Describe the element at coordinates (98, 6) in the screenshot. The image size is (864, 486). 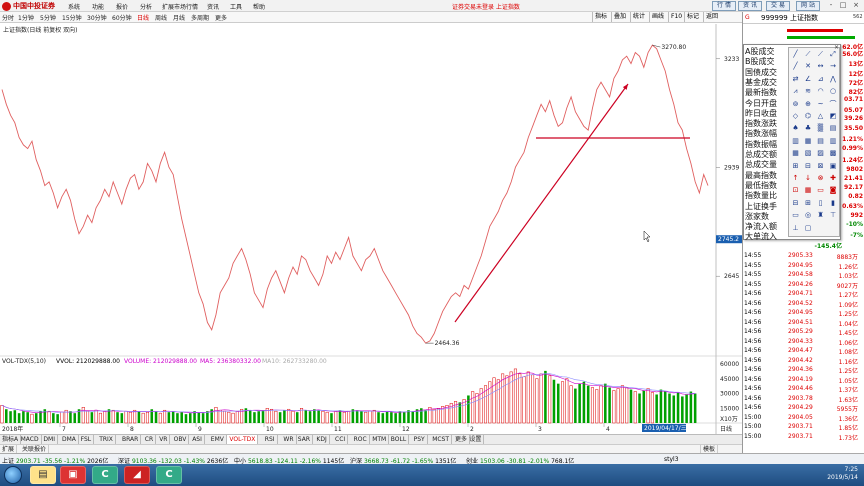
I see `menu-function: 功能` at that location.